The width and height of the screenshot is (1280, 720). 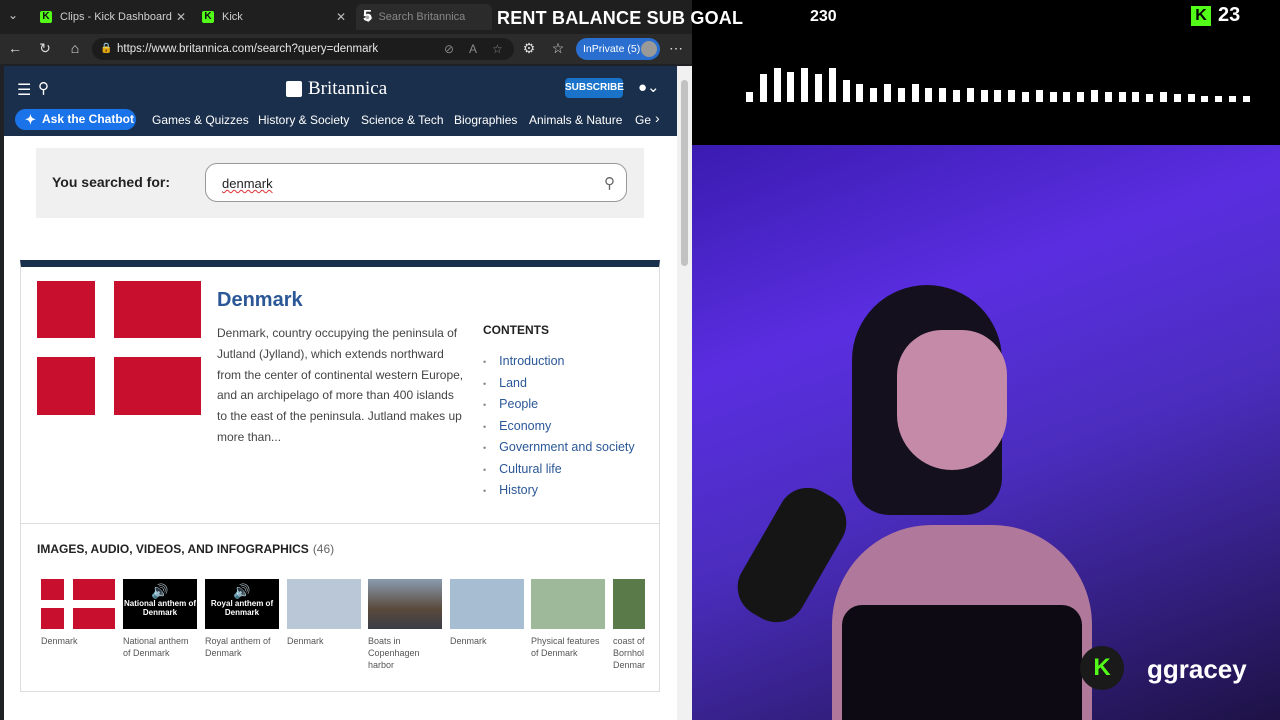 I want to click on media-thumb-national-anthem: 🔊 National anthem of Denmark, so click(x=160, y=604).